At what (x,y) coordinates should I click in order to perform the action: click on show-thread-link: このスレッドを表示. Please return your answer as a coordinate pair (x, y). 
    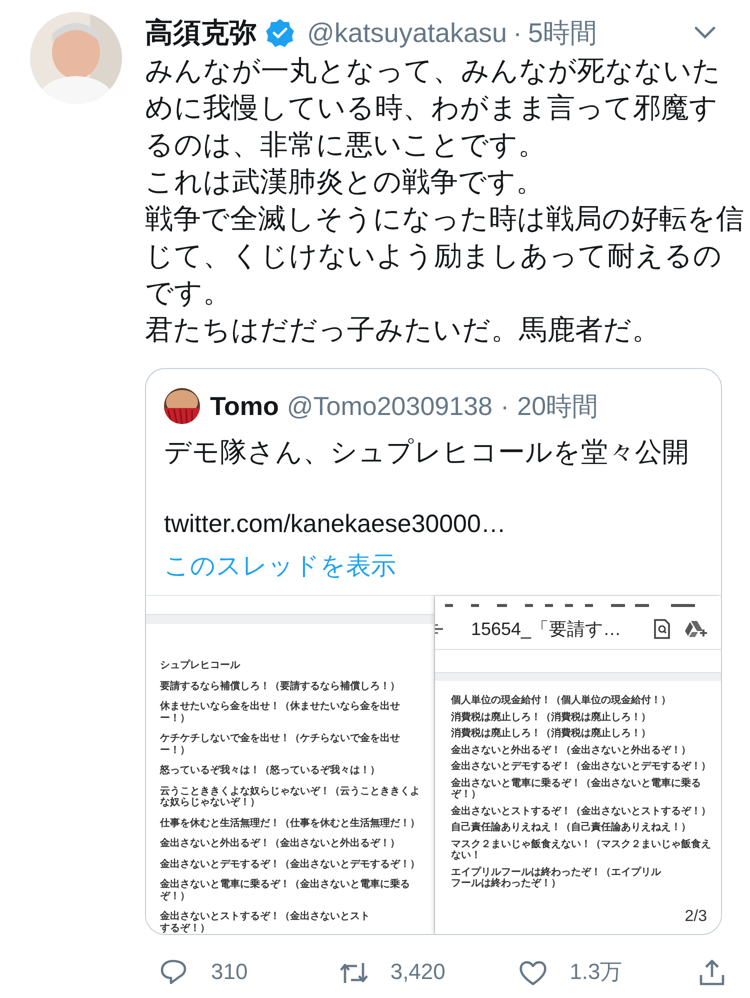
    Looking at the image, I should click on (280, 562).